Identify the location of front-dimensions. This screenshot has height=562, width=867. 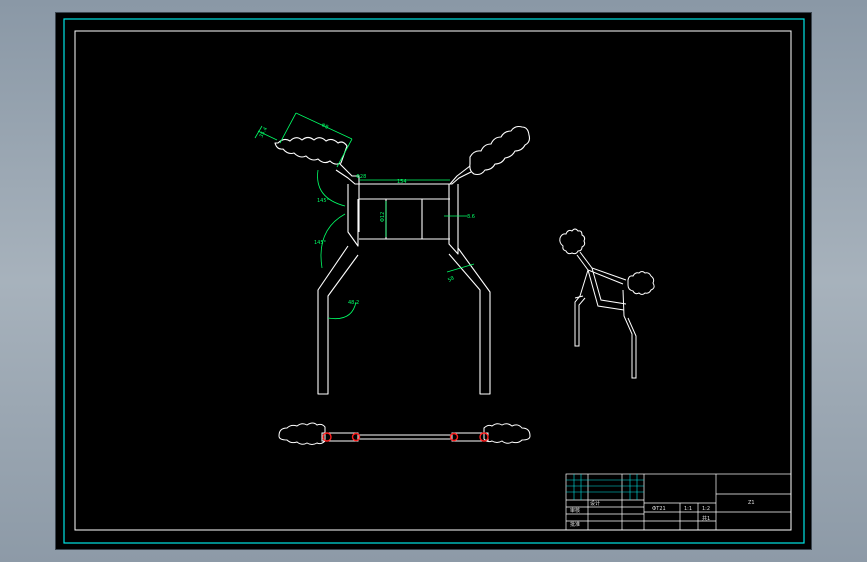
(364, 216).